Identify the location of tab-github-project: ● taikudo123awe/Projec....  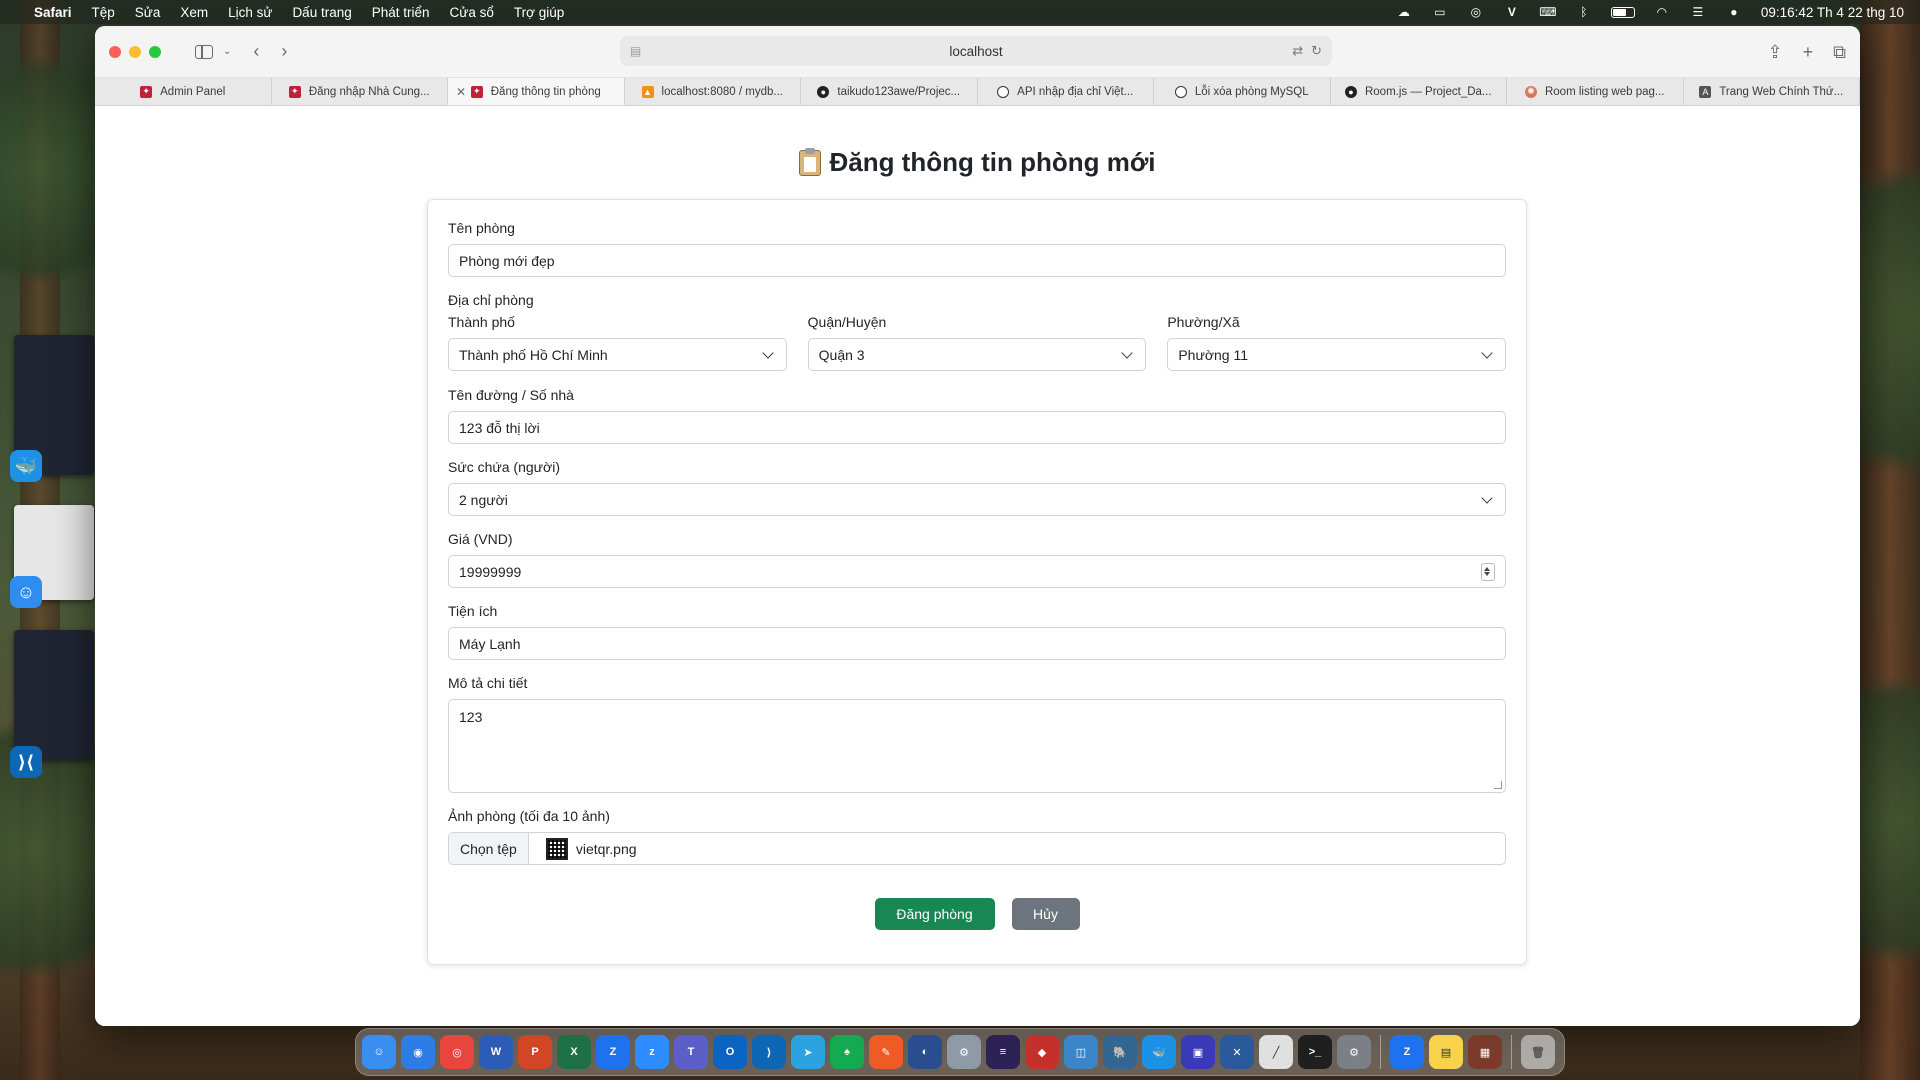
(889, 91).